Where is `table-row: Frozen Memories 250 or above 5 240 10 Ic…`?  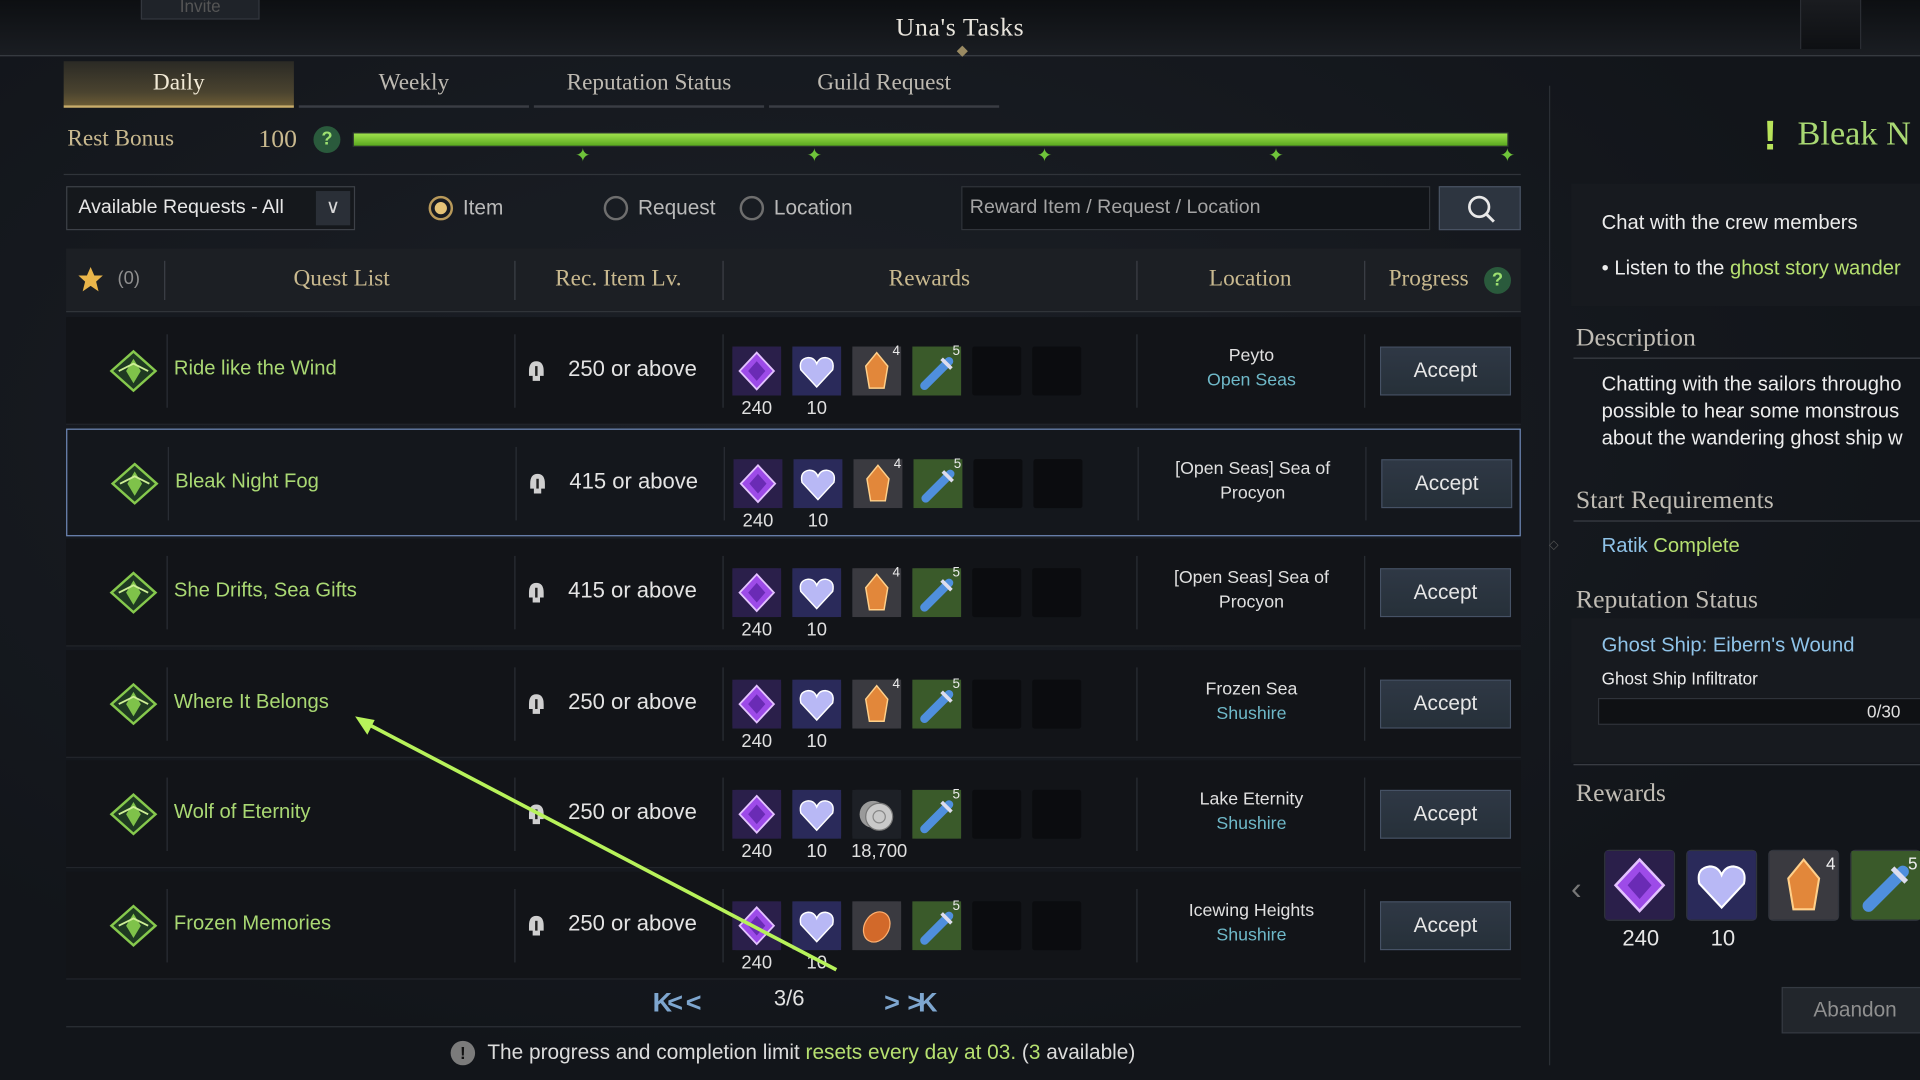 table-row: Frozen Memories 250 or above 5 240 10 Ic… is located at coordinates (793, 925).